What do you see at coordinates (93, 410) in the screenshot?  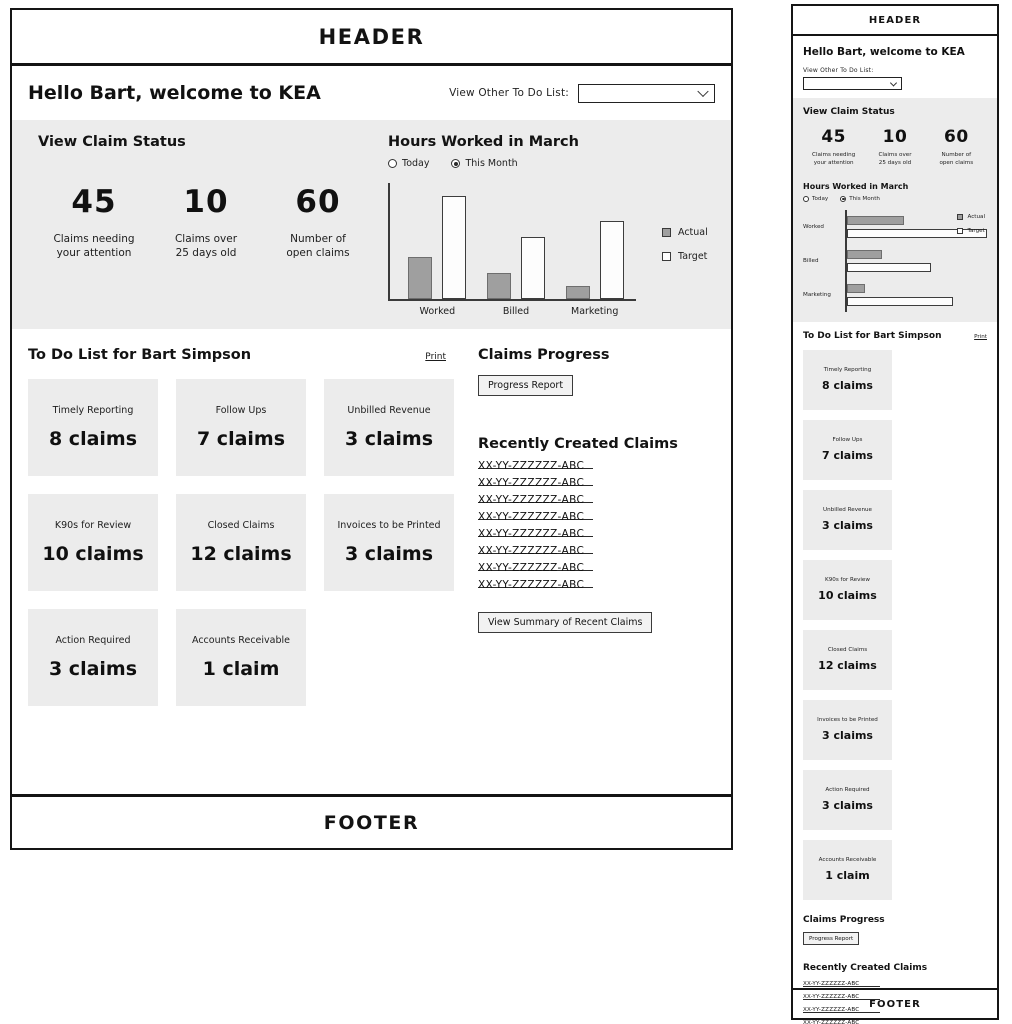 I see `todo-card-title: Timely Reporting` at bounding box center [93, 410].